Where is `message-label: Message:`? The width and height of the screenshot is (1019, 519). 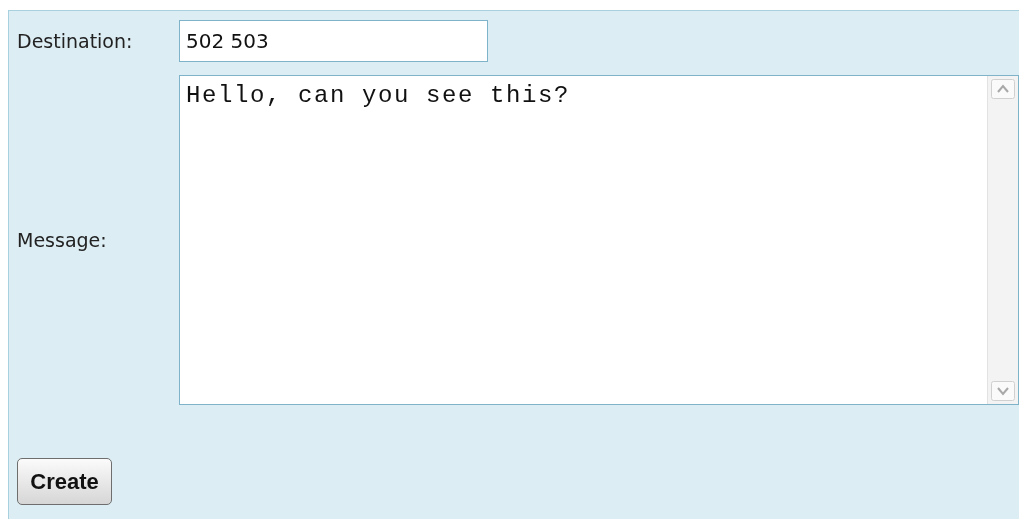
message-label: Message: is located at coordinates (62, 240).